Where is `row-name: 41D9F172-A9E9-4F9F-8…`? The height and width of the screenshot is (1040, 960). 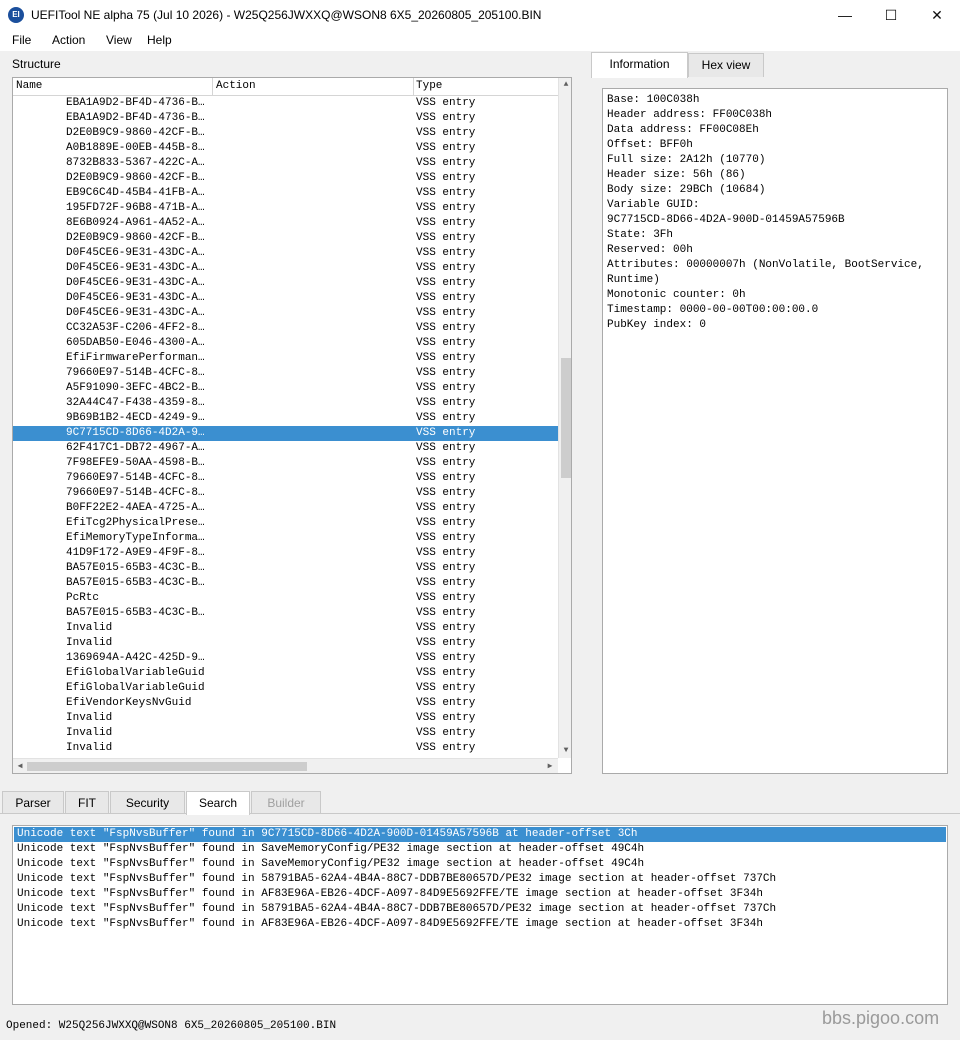
row-name: 41D9F172-A9E9-4F9F-8… is located at coordinates (135, 553).